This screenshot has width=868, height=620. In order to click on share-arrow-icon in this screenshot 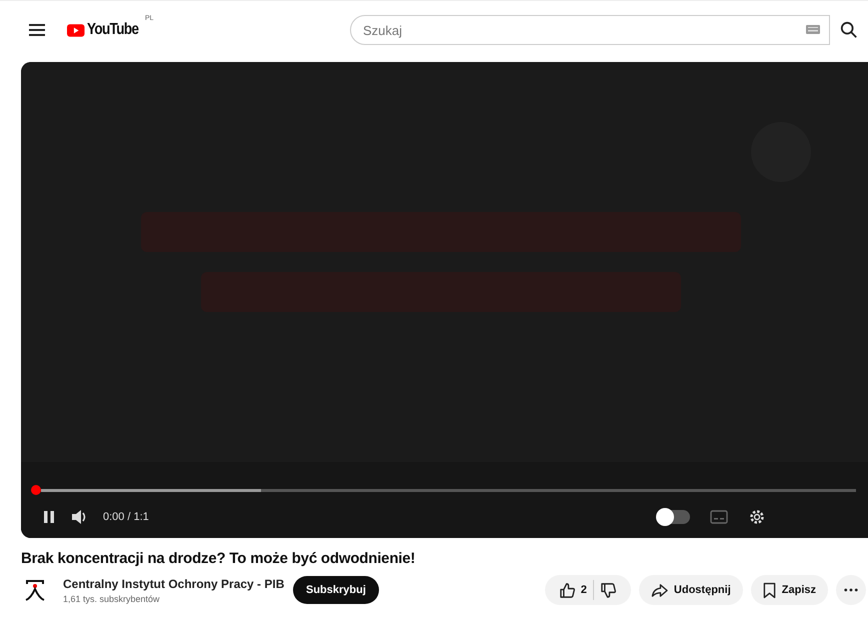, I will do `click(659, 590)`.